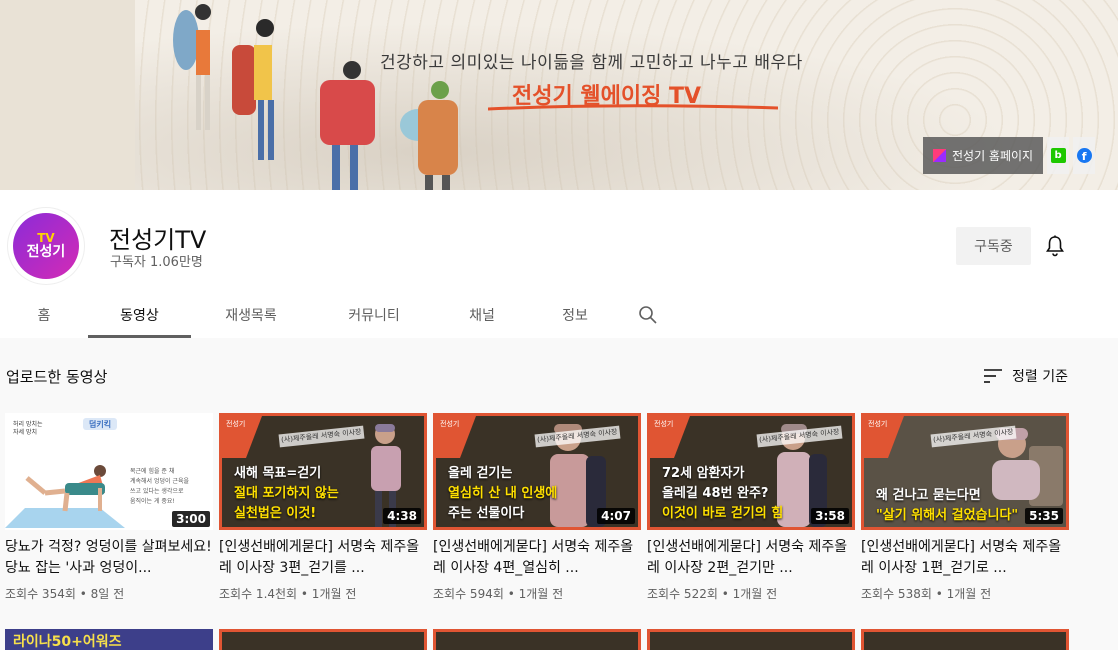 This screenshot has width=1118, height=650. I want to click on video-duration: 4:07, so click(616, 516).